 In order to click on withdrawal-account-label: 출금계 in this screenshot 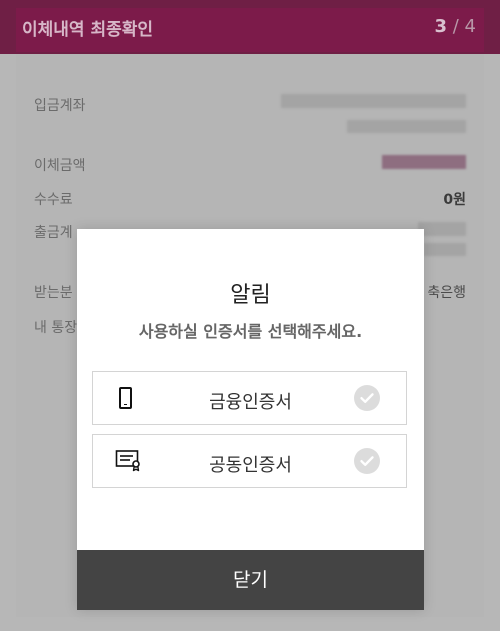, I will do `click(53, 233)`.